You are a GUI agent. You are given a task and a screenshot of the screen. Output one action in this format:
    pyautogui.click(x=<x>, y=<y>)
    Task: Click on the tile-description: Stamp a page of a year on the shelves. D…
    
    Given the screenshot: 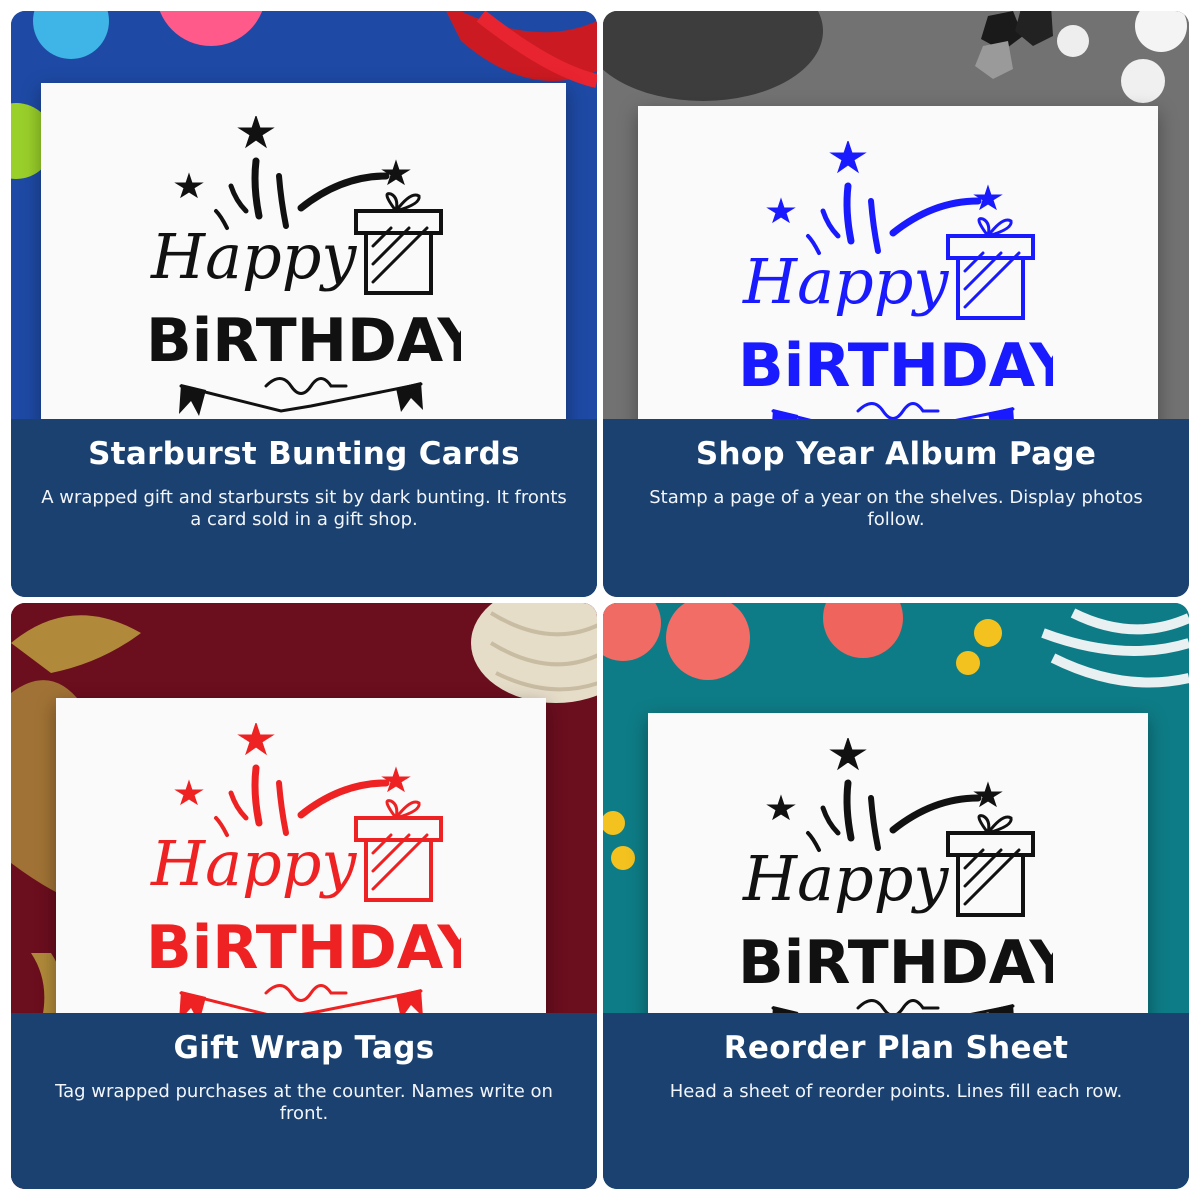 What is the action you would take?
    pyautogui.click(x=896, y=508)
    